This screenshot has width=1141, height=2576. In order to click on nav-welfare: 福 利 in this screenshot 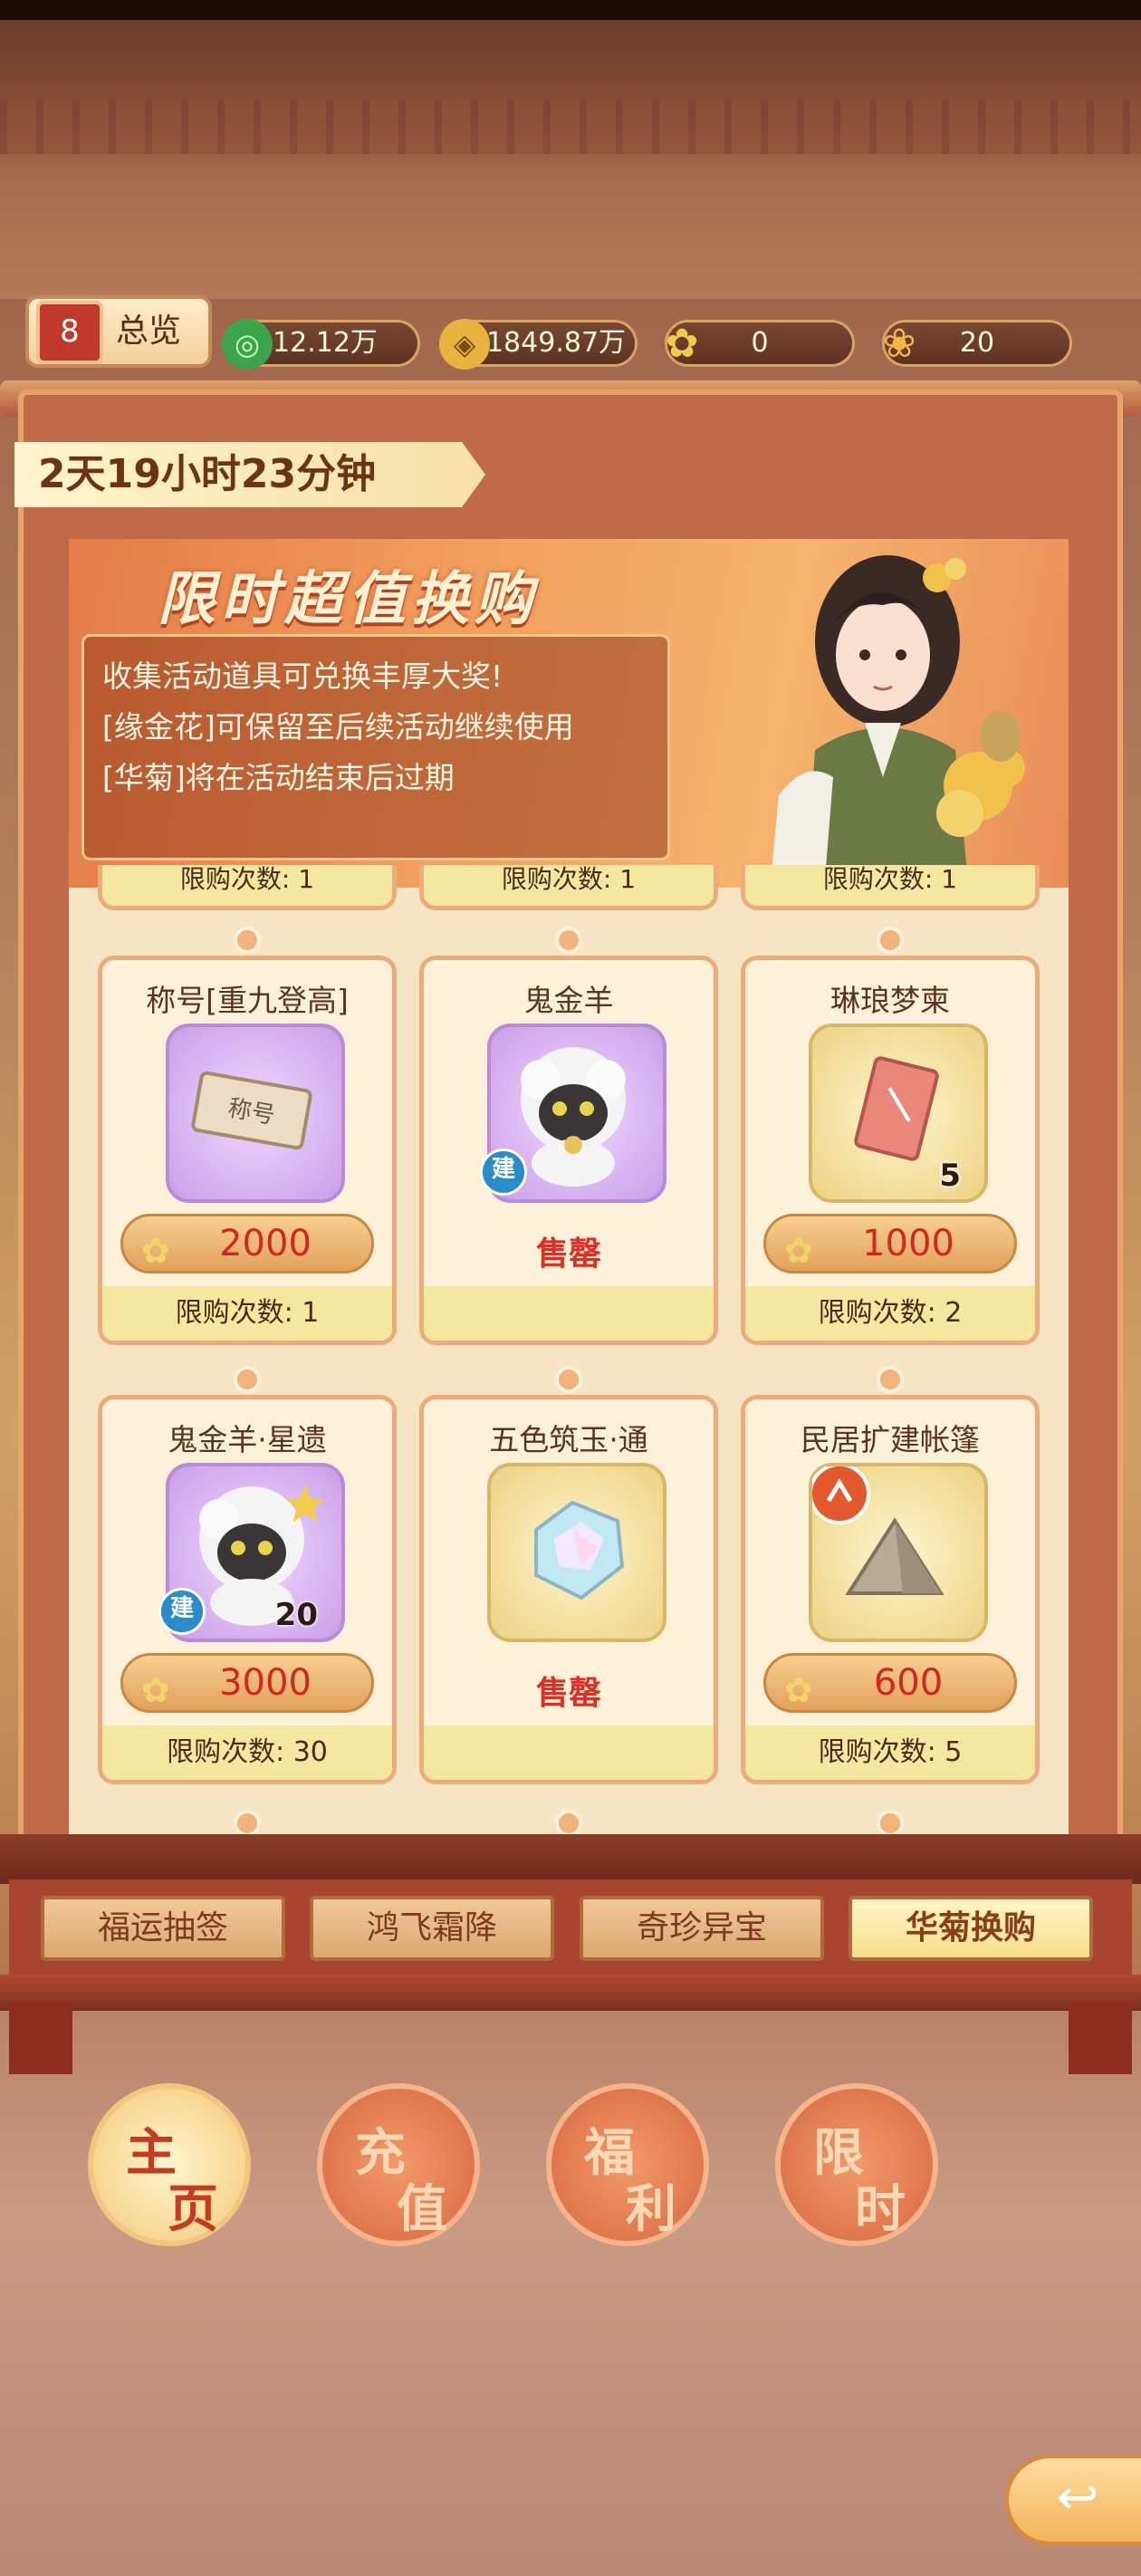, I will do `click(627, 2164)`.